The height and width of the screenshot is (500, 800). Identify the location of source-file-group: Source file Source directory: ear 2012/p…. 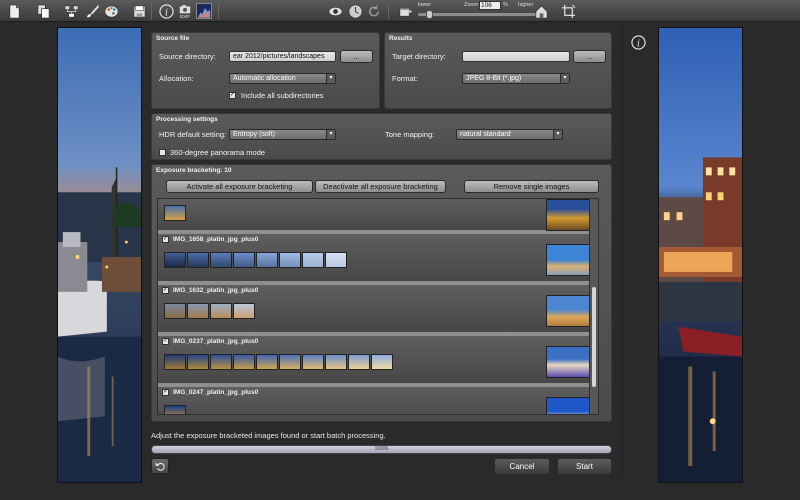
(265, 70).